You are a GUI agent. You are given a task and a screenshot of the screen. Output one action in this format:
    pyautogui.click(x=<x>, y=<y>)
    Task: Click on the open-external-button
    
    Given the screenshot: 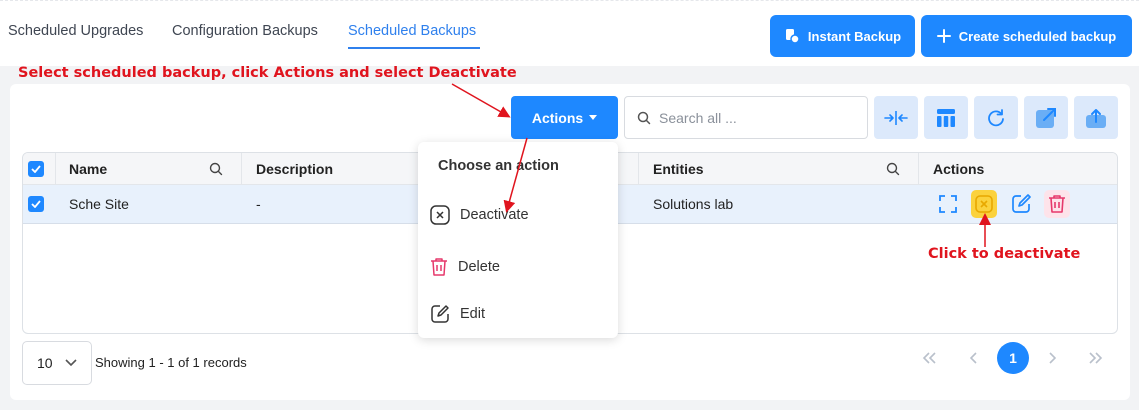 What is the action you would take?
    pyautogui.click(x=1046, y=117)
    